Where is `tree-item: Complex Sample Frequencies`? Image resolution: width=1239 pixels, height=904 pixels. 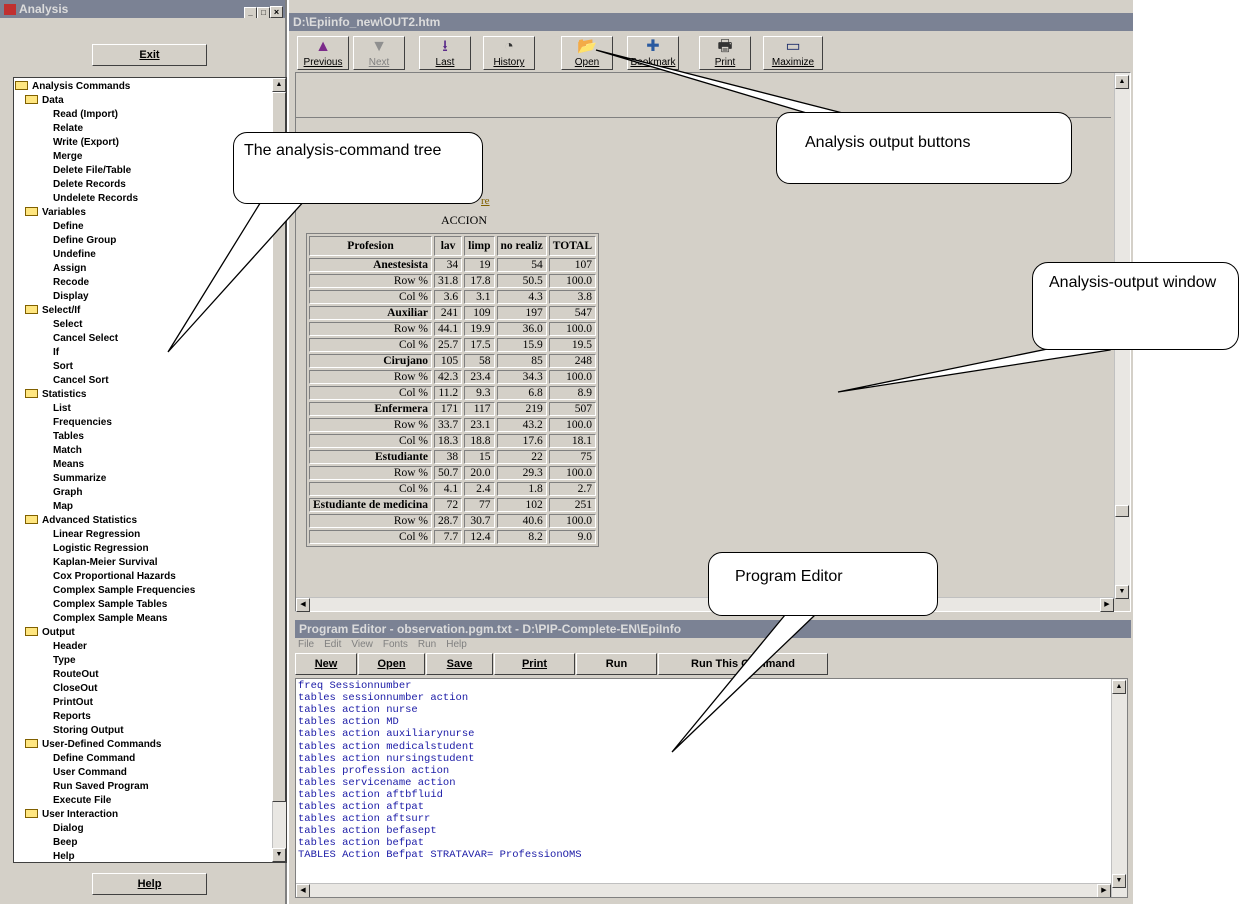 tree-item: Complex Sample Frequencies is located at coordinates (124, 591).